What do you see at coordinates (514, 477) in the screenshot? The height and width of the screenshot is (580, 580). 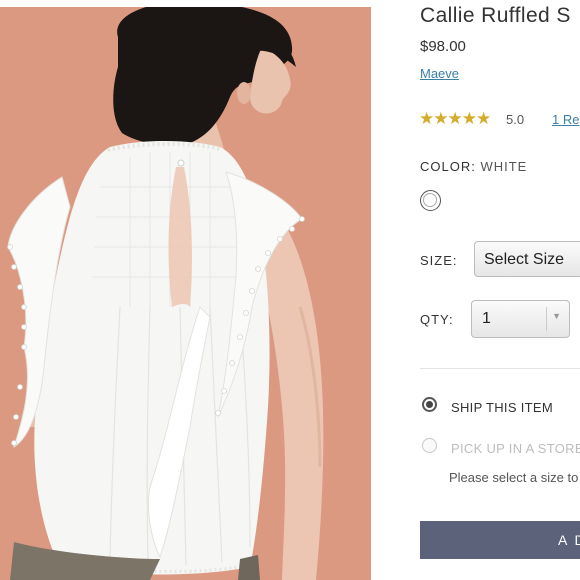 I see `size-hint: Please select a size to` at bounding box center [514, 477].